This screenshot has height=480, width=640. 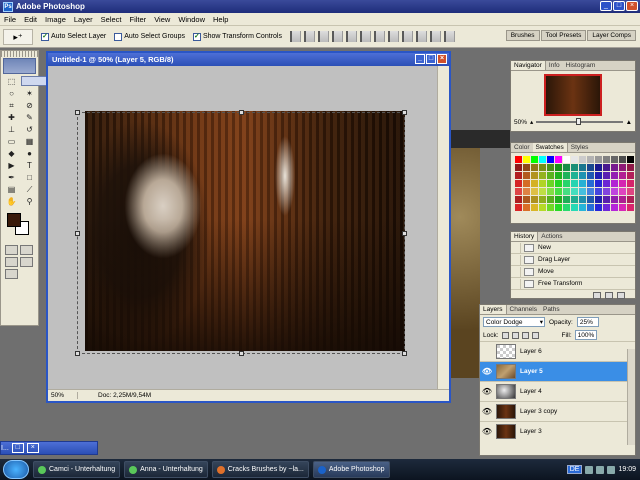 What do you see at coordinates (520, 122) in the screenshot?
I see `navigator-zoom-value: 50%` at bounding box center [520, 122].